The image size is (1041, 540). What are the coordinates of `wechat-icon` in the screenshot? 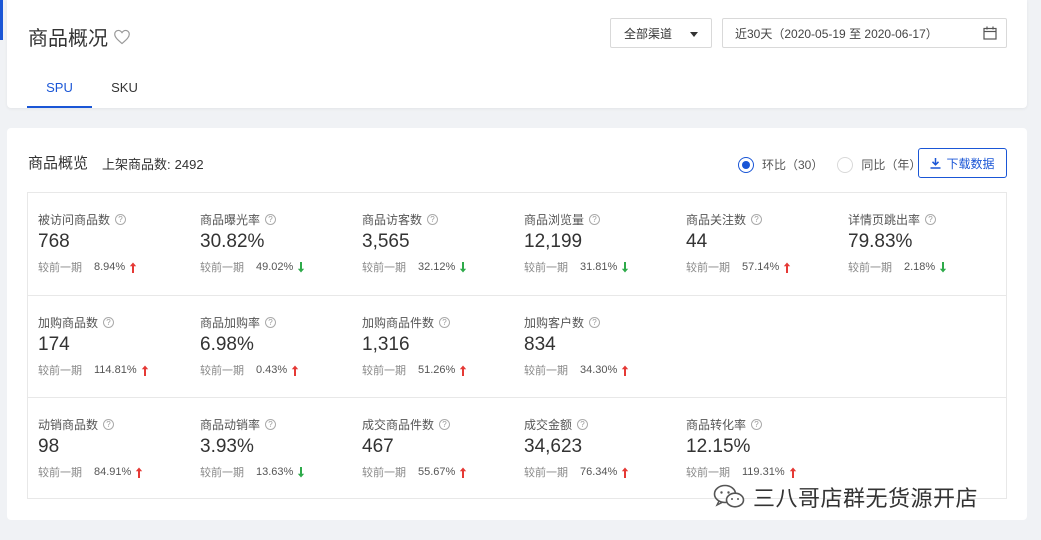 It's located at (729, 496).